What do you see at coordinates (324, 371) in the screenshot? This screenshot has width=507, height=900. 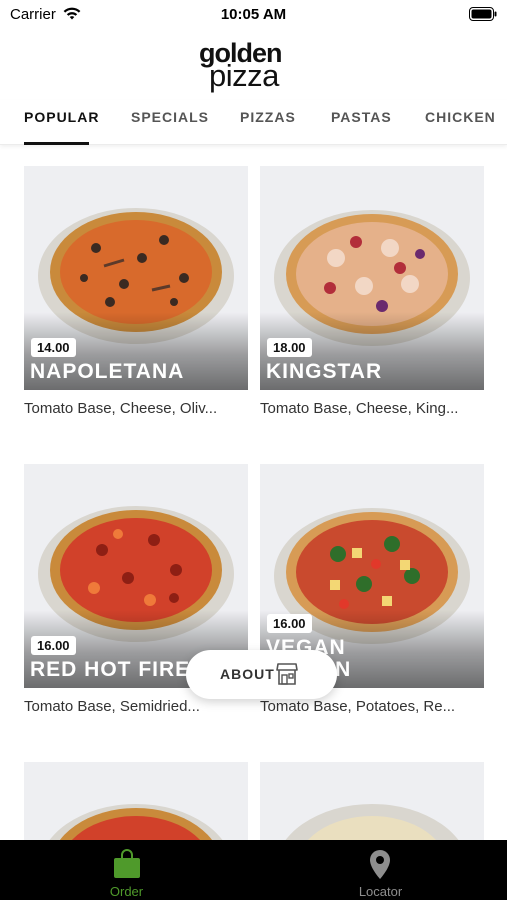 I see `product-name: KINGSTAR` at bounding box center [324, 371].